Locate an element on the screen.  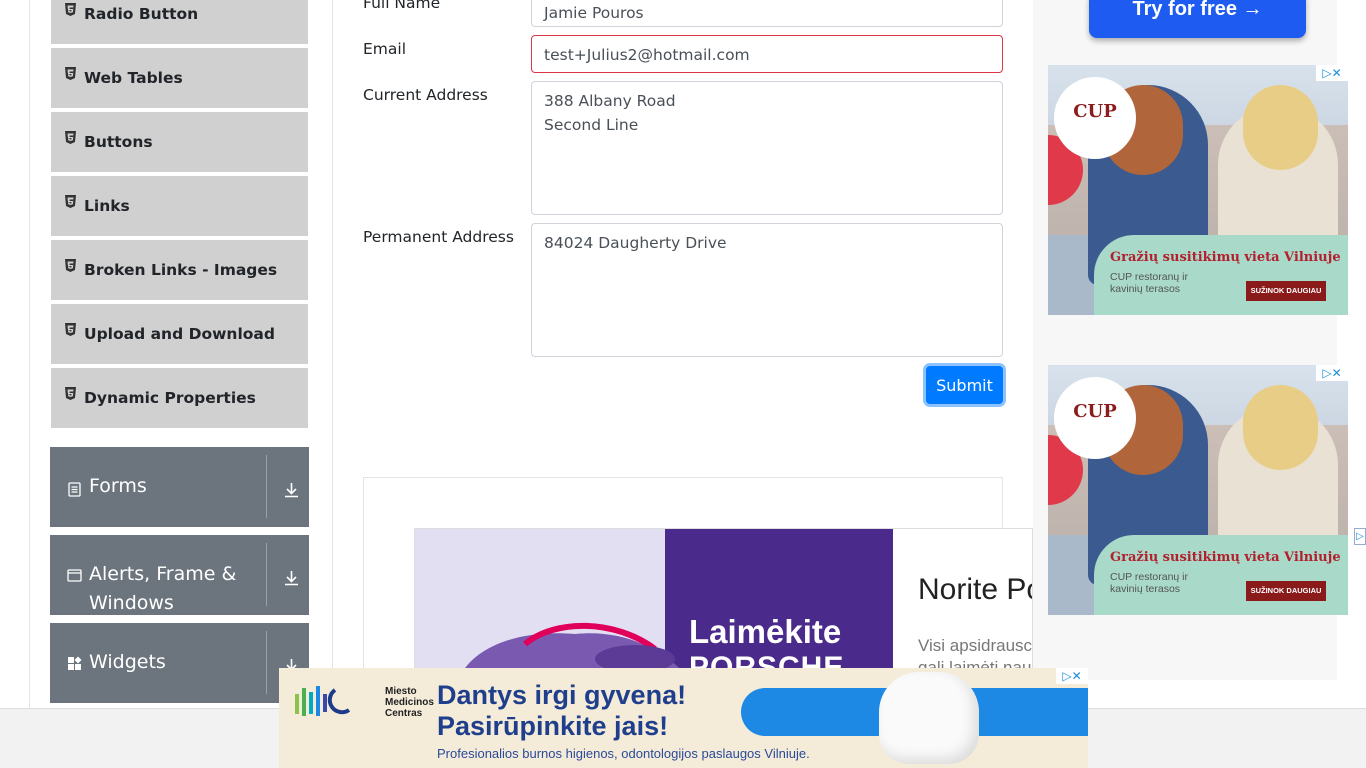
sidebar-item-label: Dynamic Properties is located at coordinates (170, 398).